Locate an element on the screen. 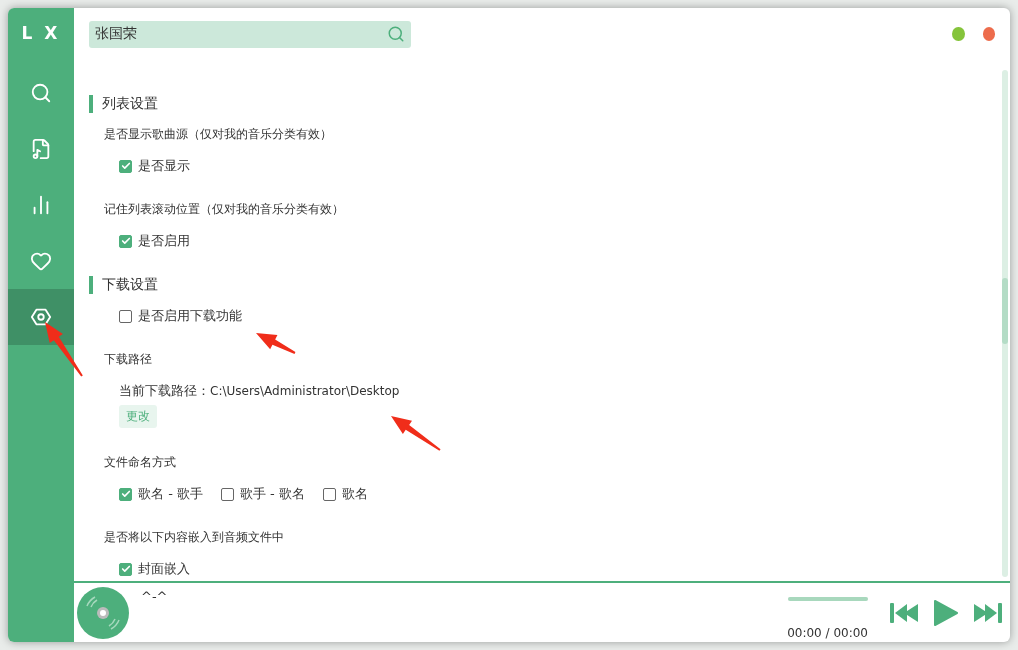 Image resolution: width=1018 pixels, height=650 pixels. checkbox-option: 是否显示 is located at coordinates (154, 166).